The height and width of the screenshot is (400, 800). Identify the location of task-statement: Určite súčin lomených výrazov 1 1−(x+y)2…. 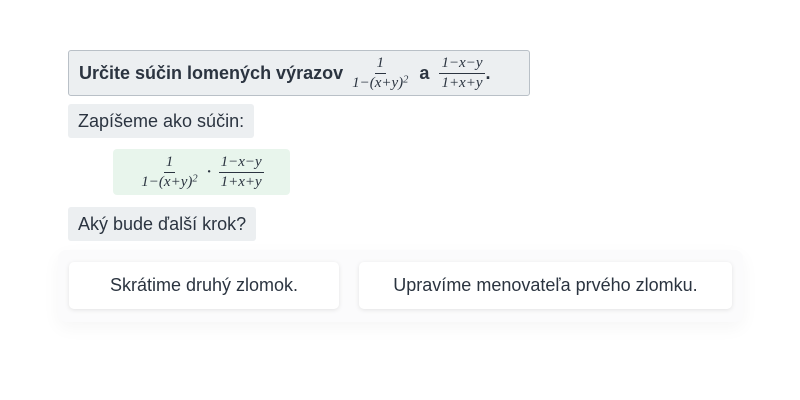
(299, 73).